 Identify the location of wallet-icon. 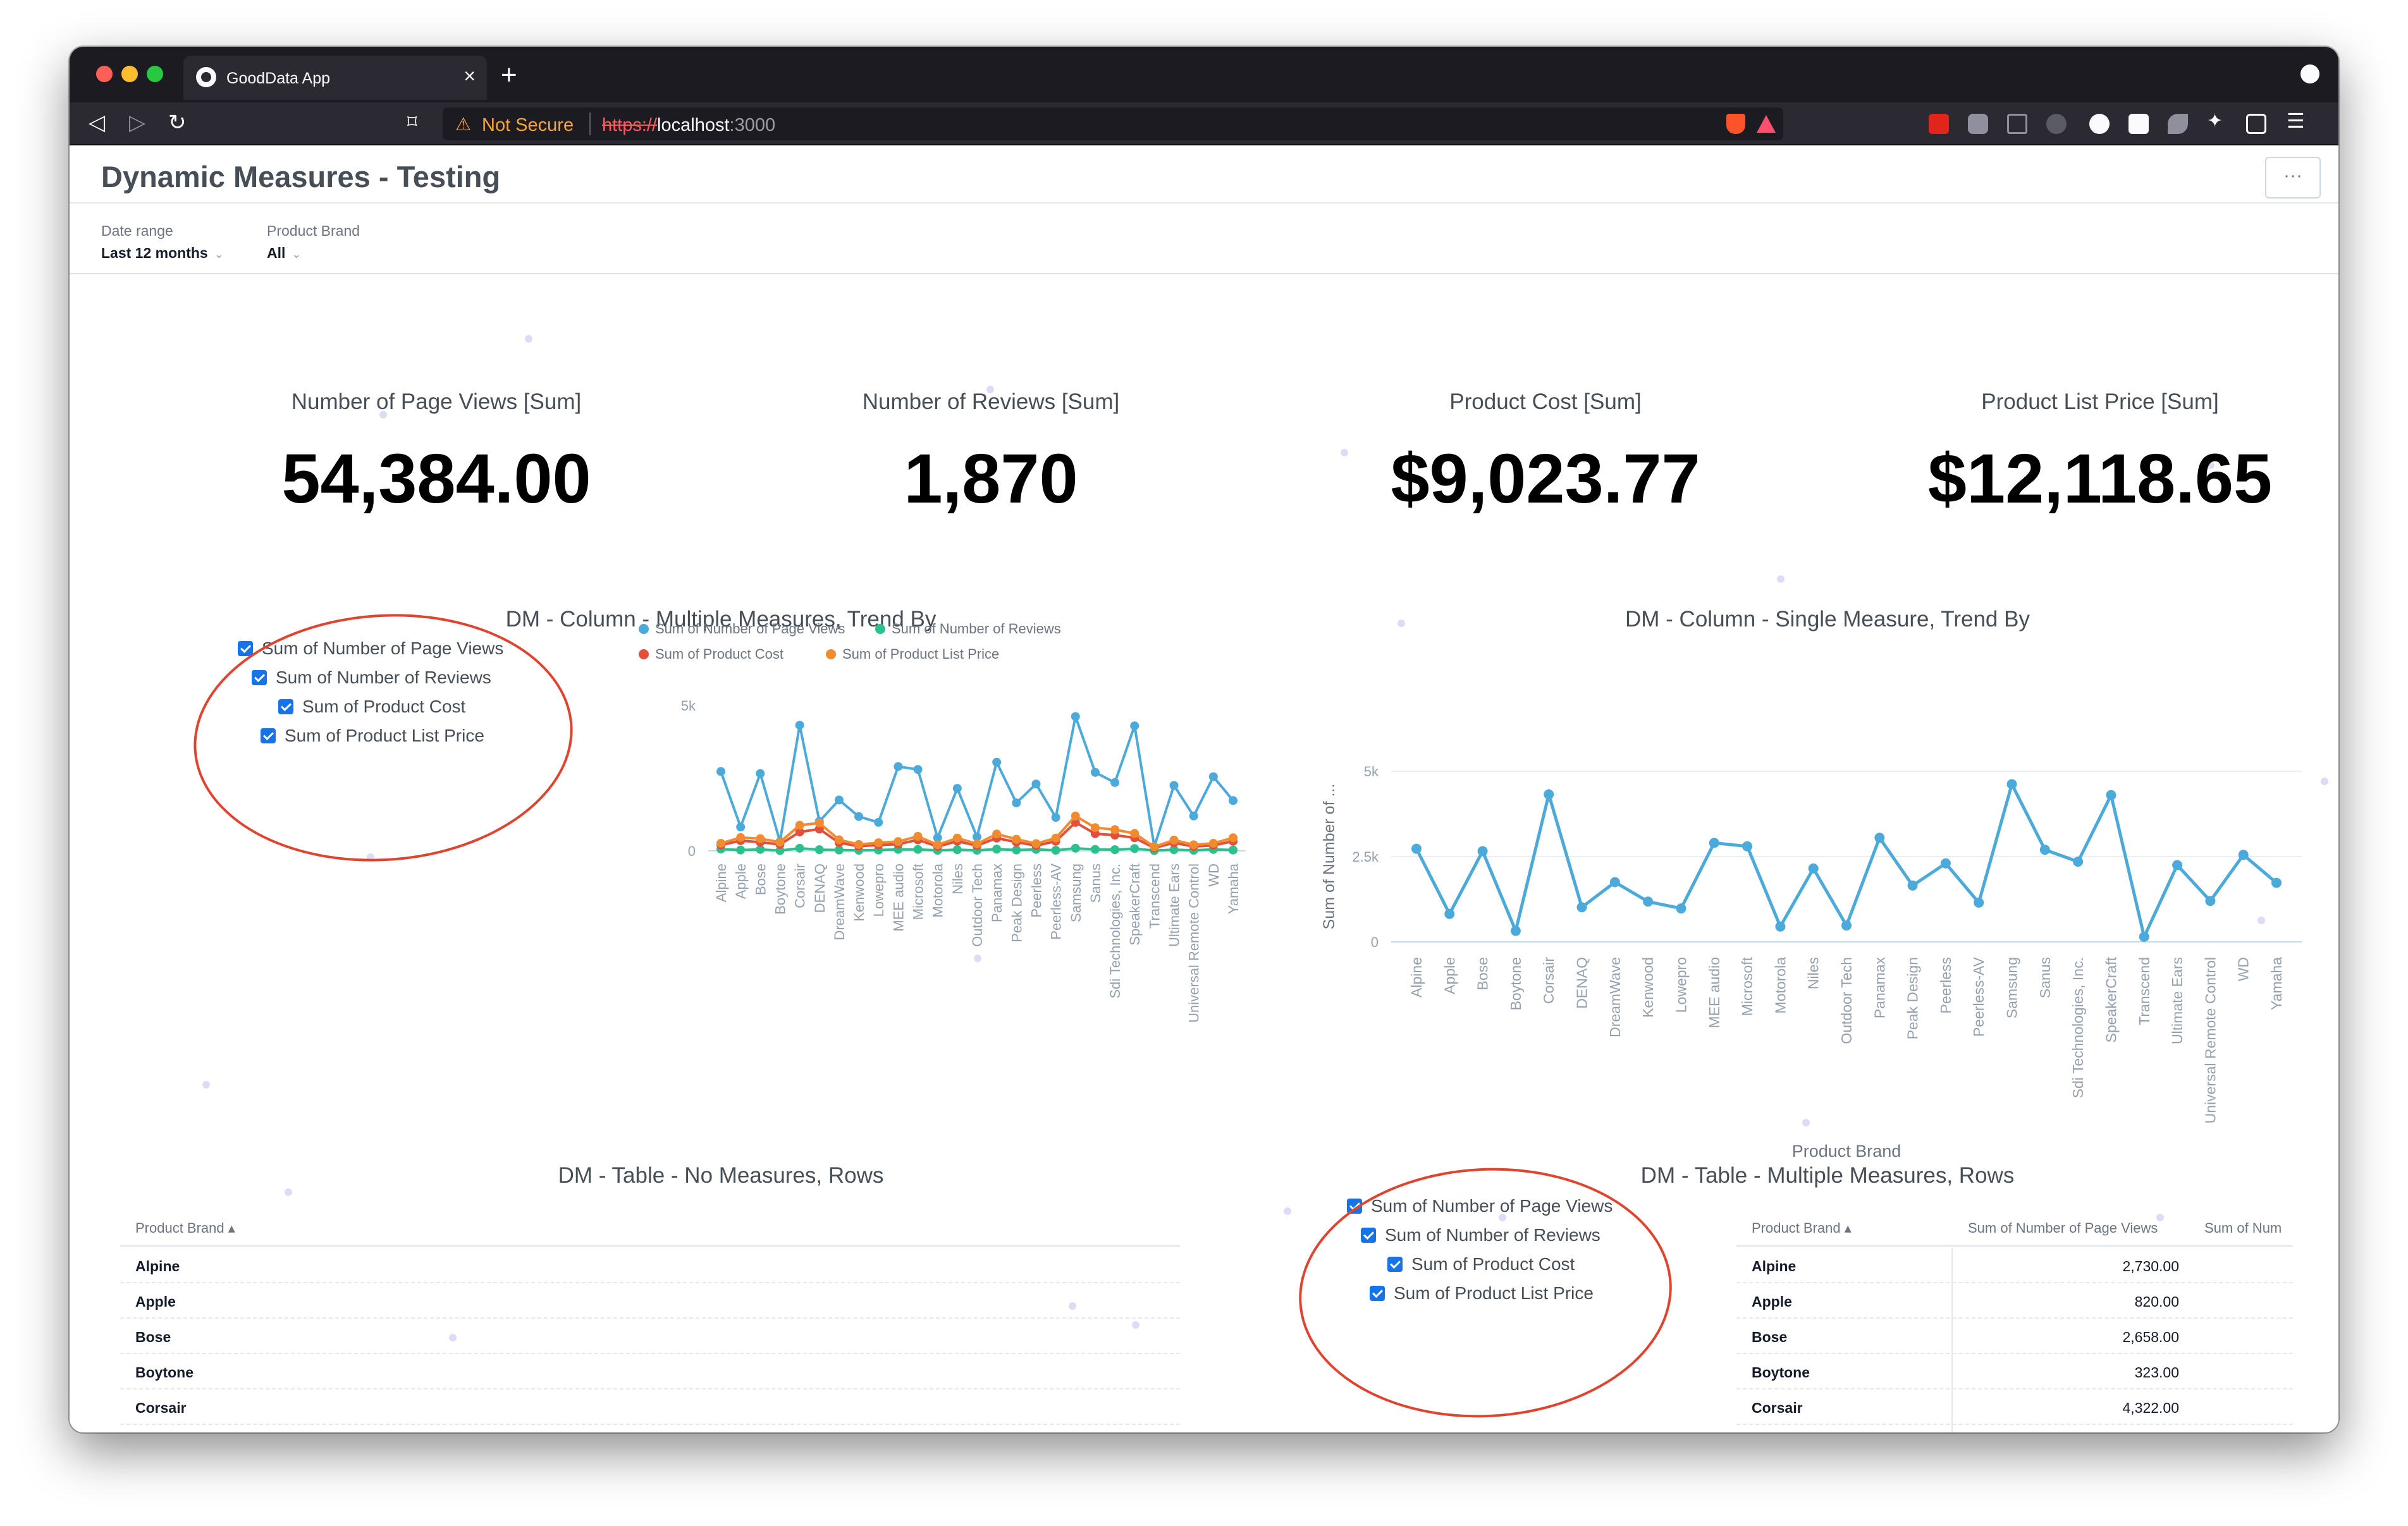
(2256, 124).